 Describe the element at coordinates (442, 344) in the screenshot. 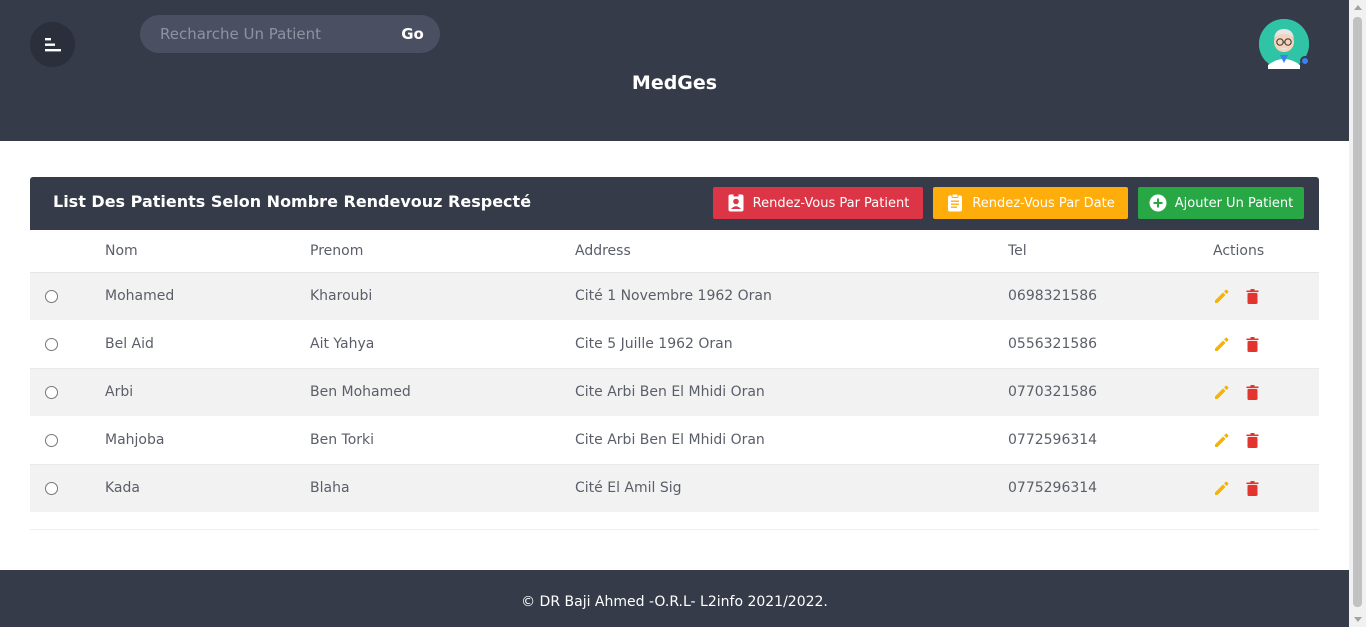

I see `cell-prenom: Ait Yahya` at that location.